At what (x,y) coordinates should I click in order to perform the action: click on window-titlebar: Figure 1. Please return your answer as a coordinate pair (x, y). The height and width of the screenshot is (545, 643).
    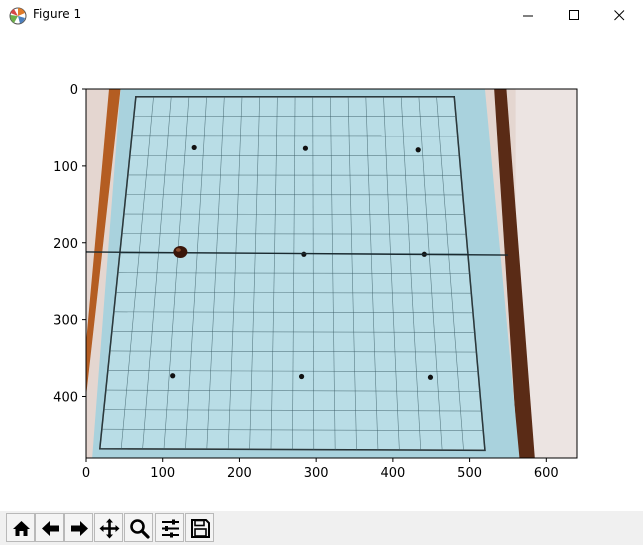
    Looking at the image, I should click on (321, 16).